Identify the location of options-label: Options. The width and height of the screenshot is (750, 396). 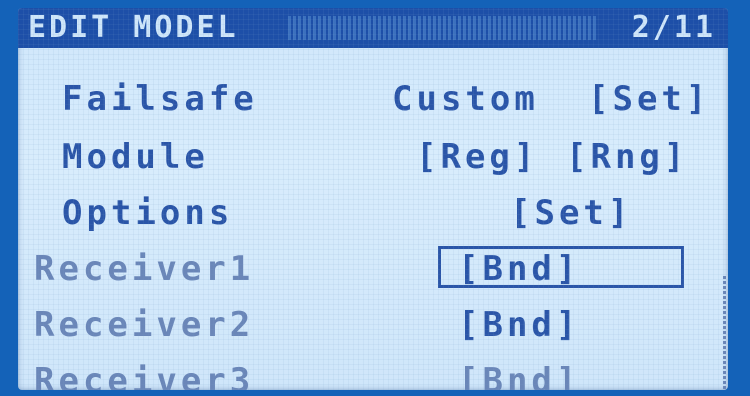
(148, 213).